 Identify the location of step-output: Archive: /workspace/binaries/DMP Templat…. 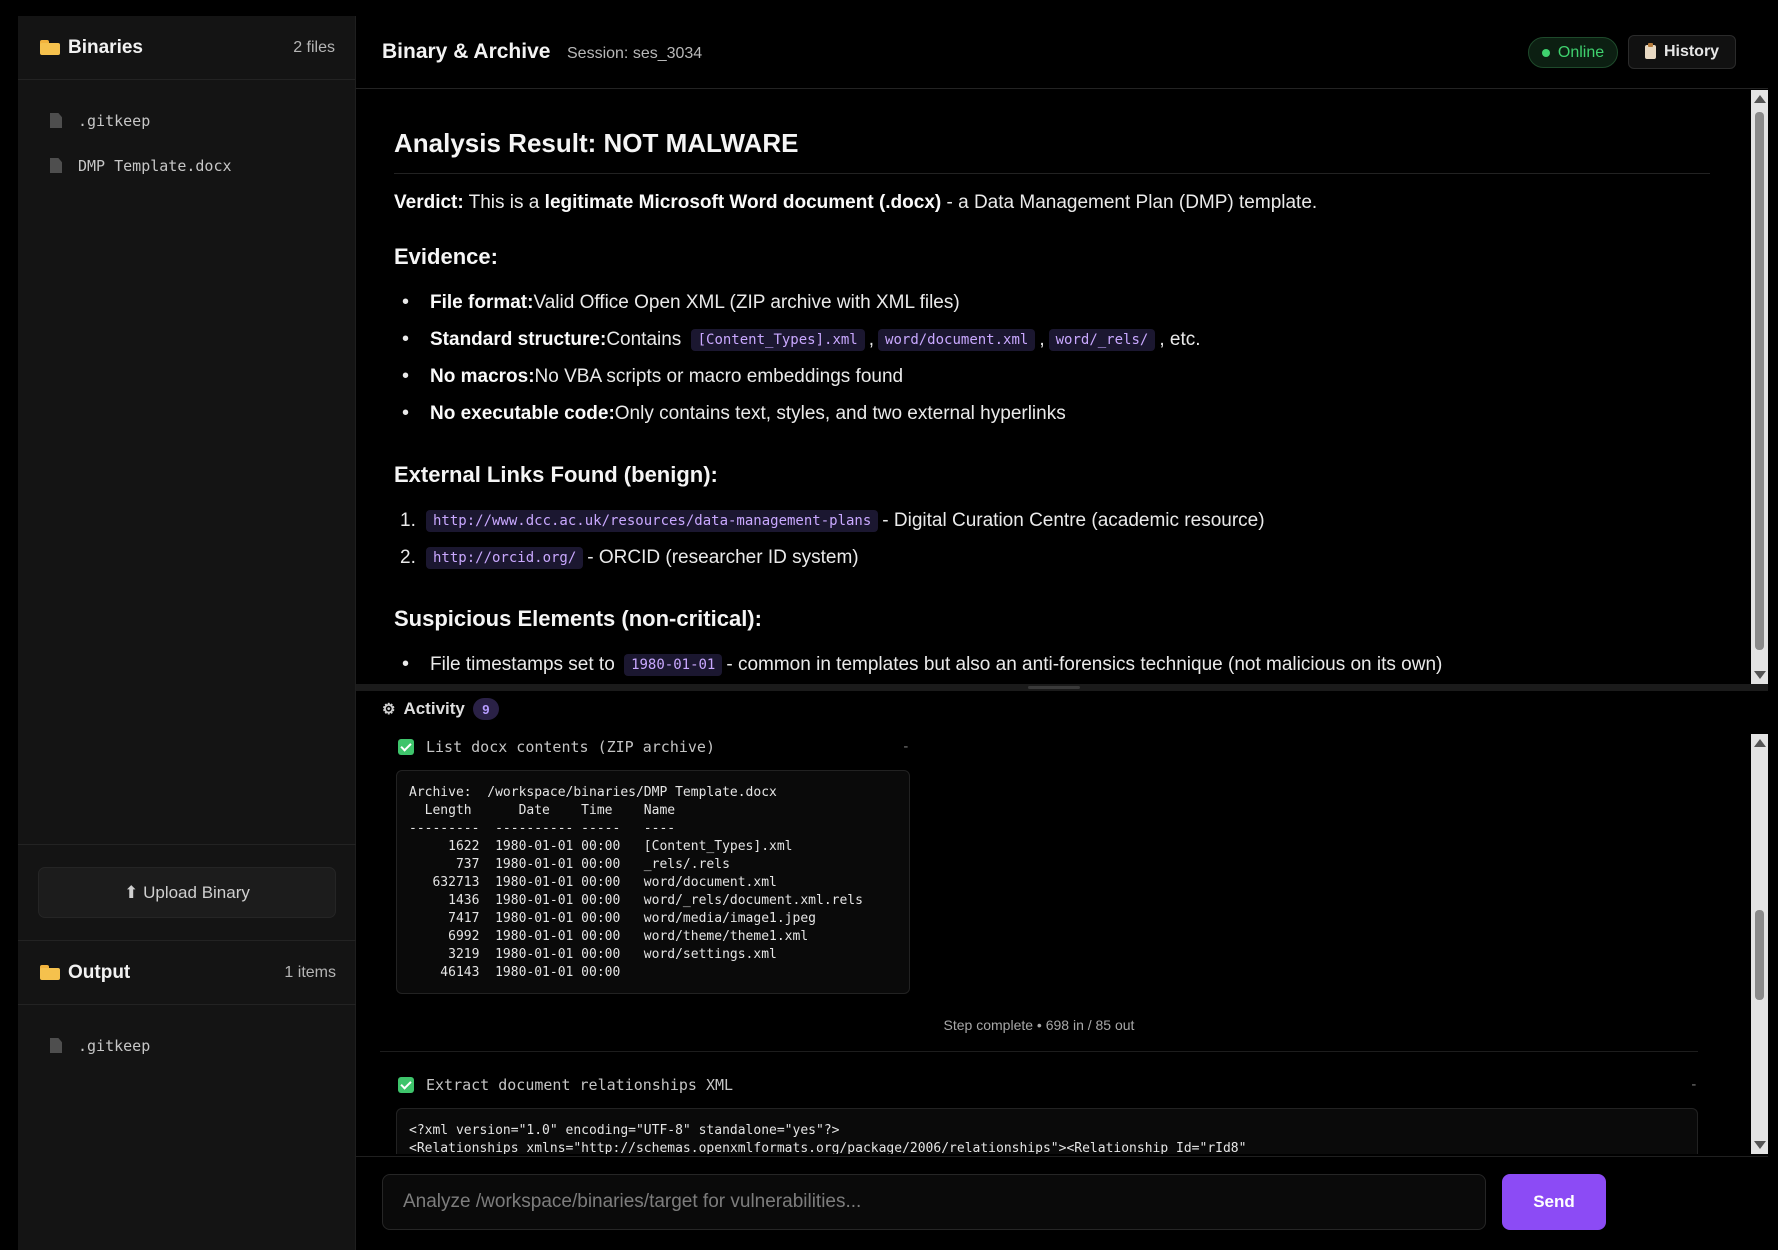
(653, 882).